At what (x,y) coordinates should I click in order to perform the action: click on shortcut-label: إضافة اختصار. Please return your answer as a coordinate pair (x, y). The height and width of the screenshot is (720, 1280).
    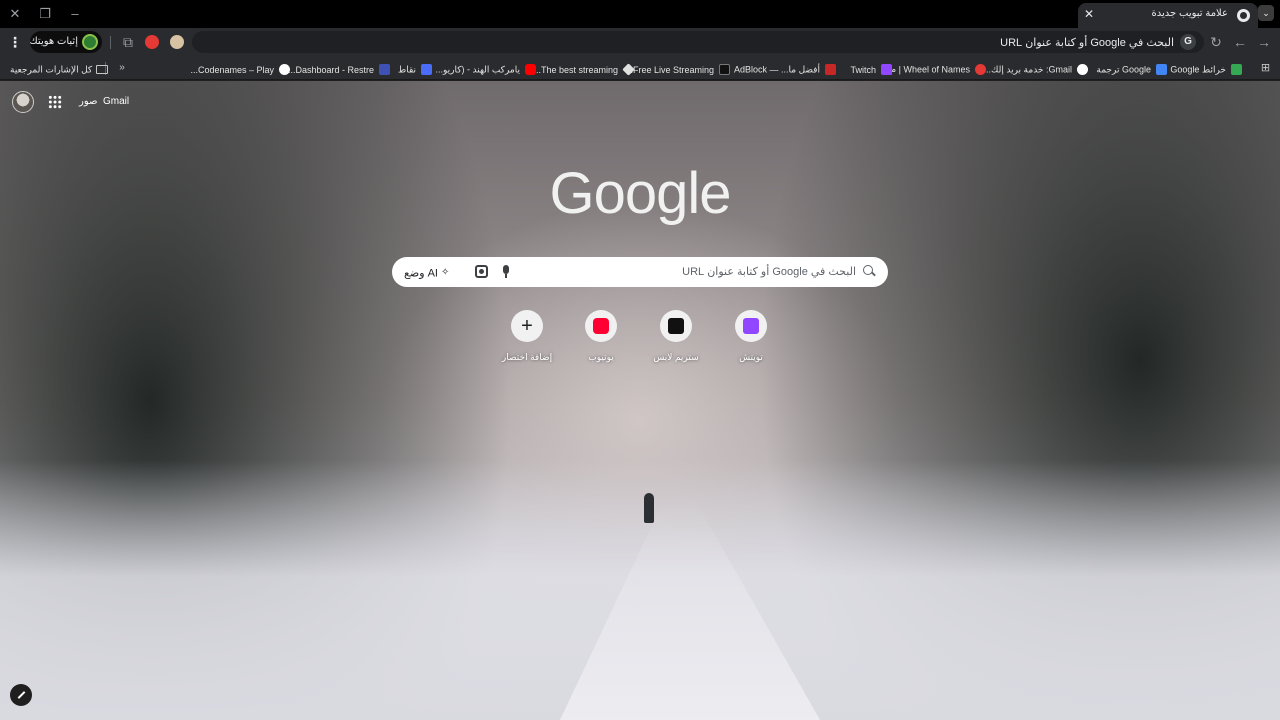
    Looking at the image, I should click on (527, 357).